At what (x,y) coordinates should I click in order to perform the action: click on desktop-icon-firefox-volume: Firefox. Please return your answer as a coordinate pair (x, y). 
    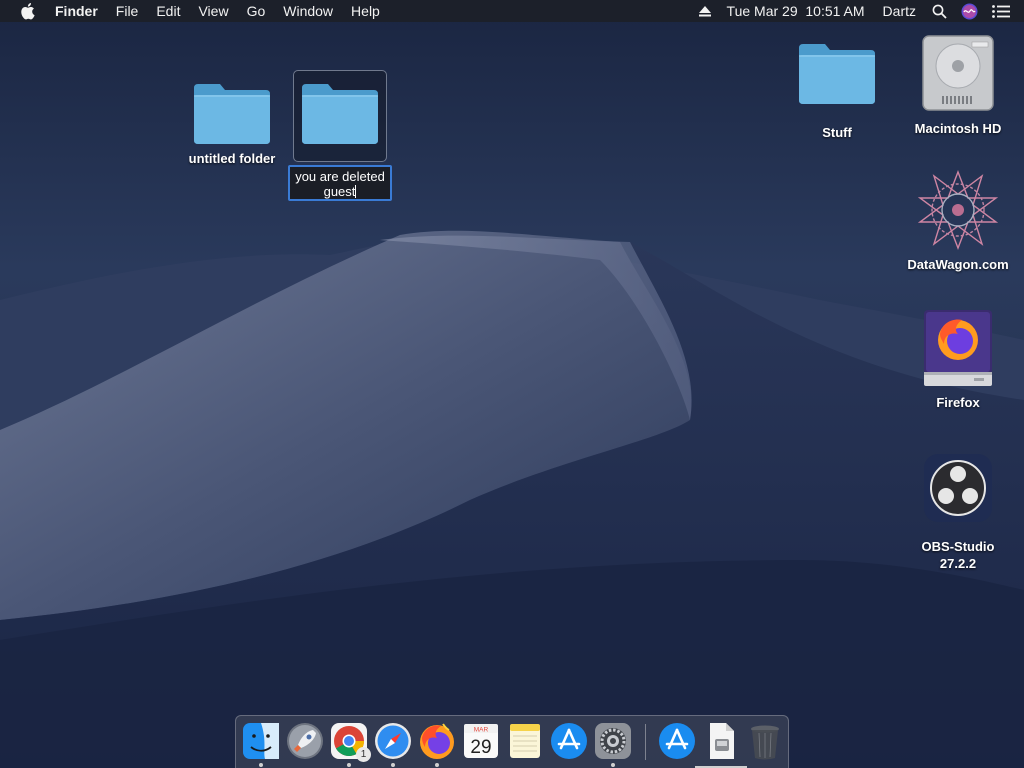
    Looking at the image, I should click on (958, 360).